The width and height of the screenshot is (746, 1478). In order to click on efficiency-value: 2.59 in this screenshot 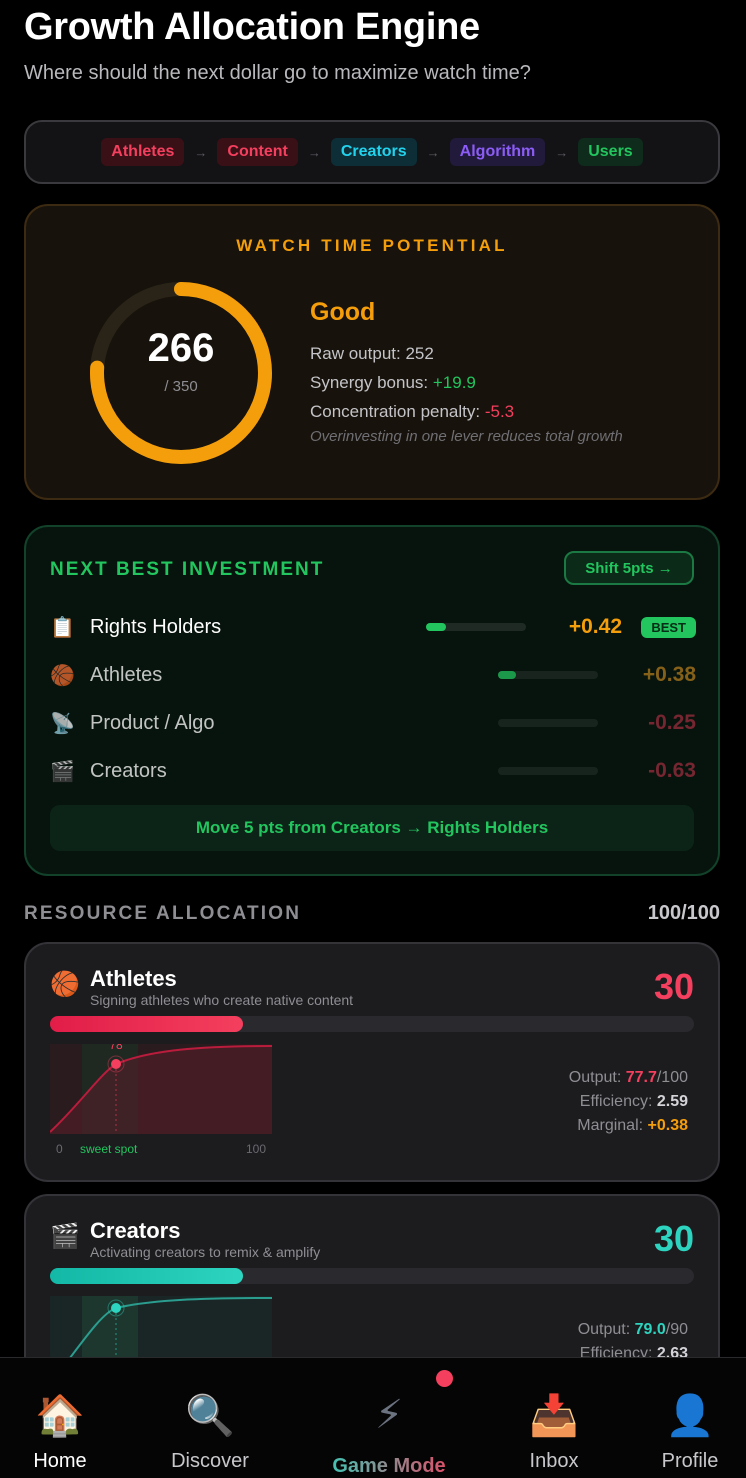, I will do `click(672, 1101)`.